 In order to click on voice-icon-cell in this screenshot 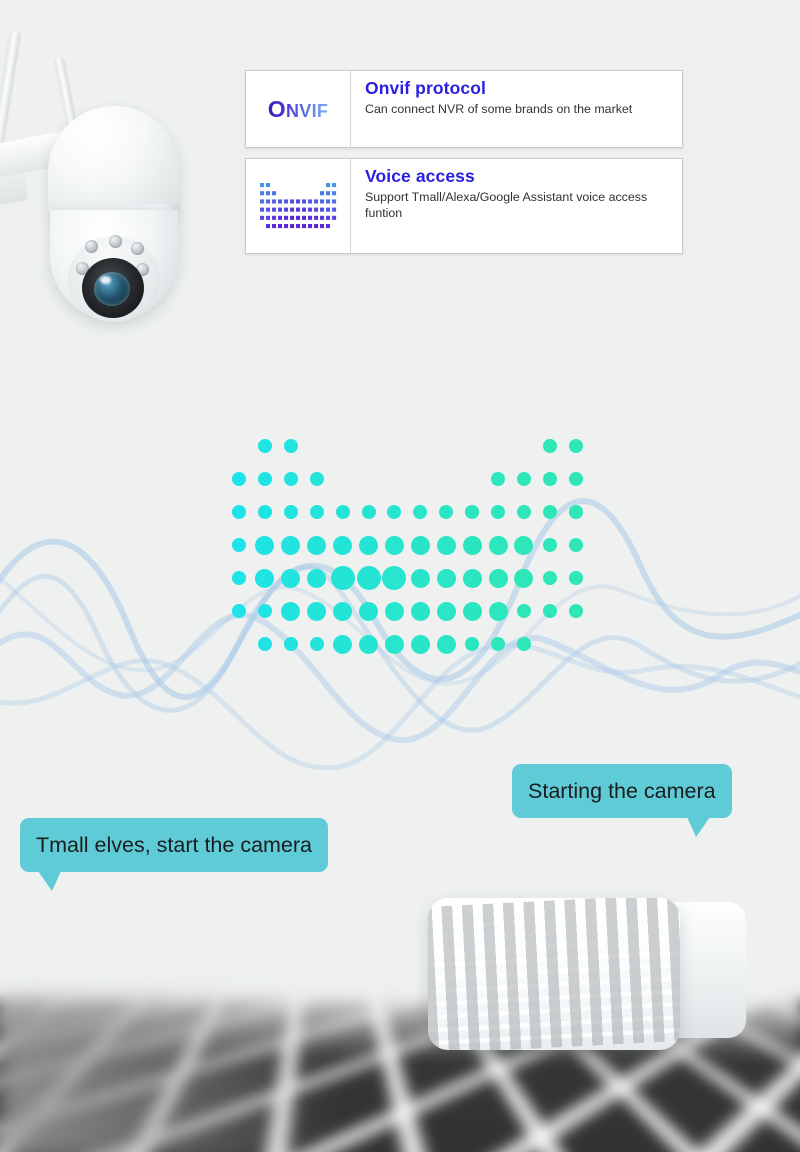, I will do `click(298, 206)`.